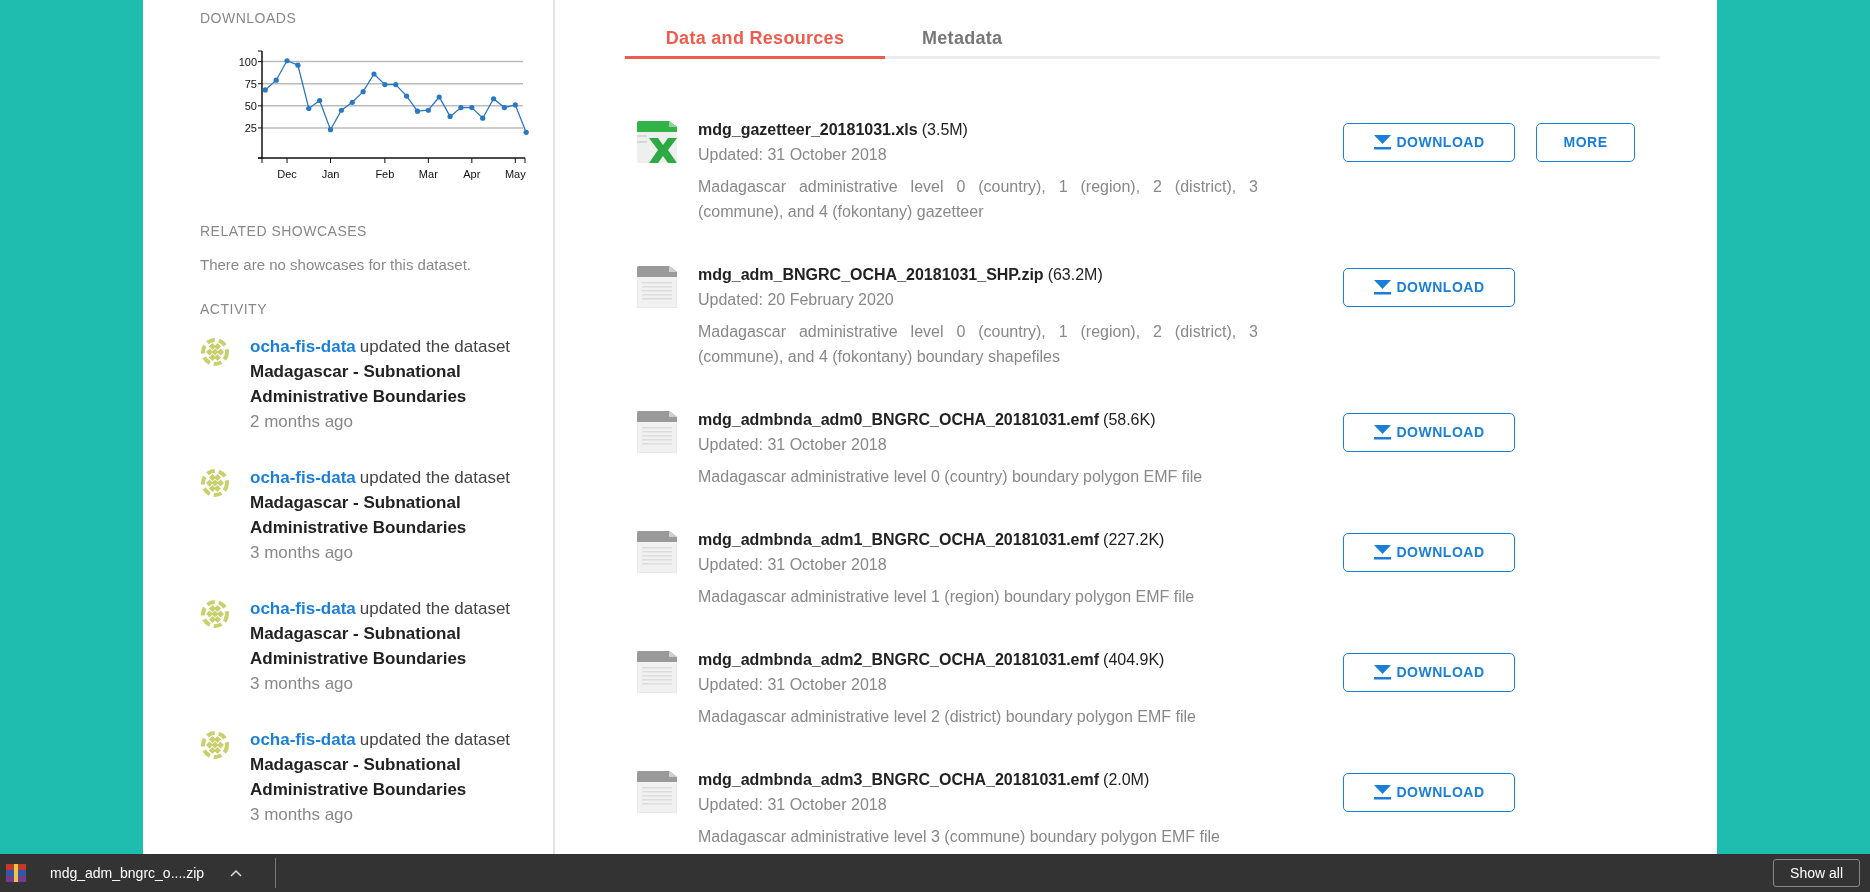 This screenshot has height=892, width=1870. Describe the element at coordinates (1816, 873) in the screenshot. I see `show-all-button: Show all` at that location.